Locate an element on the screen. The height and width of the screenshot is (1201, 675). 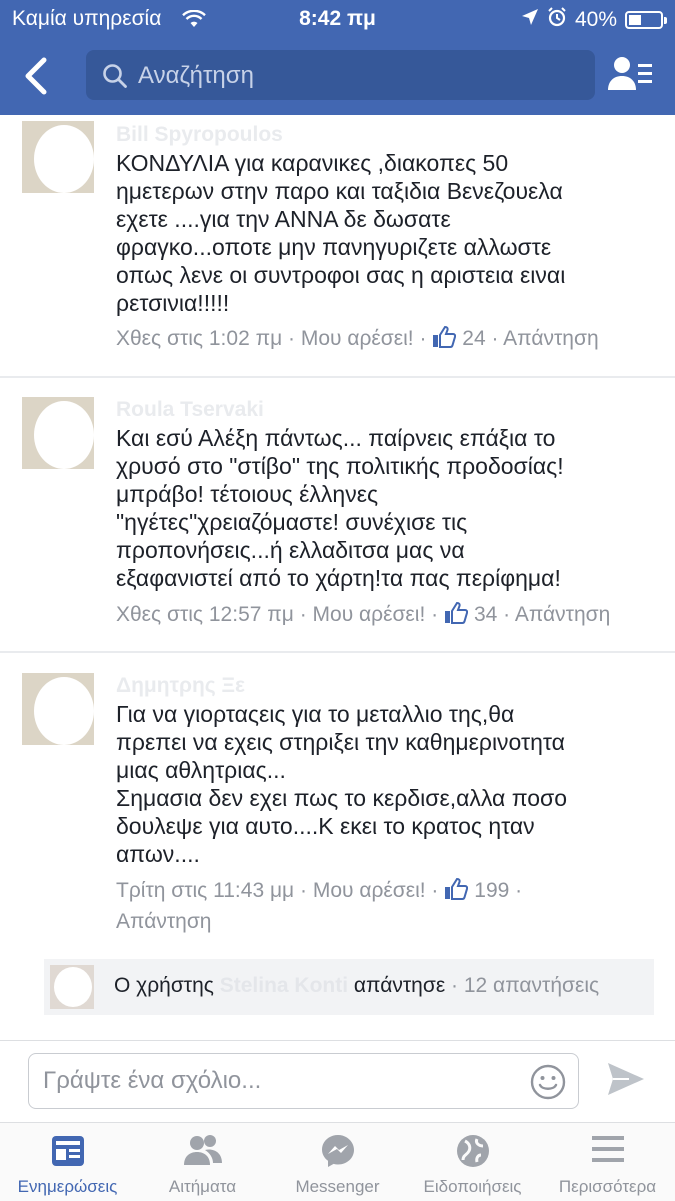
search-input: Αναζήτηση is located at coordinates (340, 75).